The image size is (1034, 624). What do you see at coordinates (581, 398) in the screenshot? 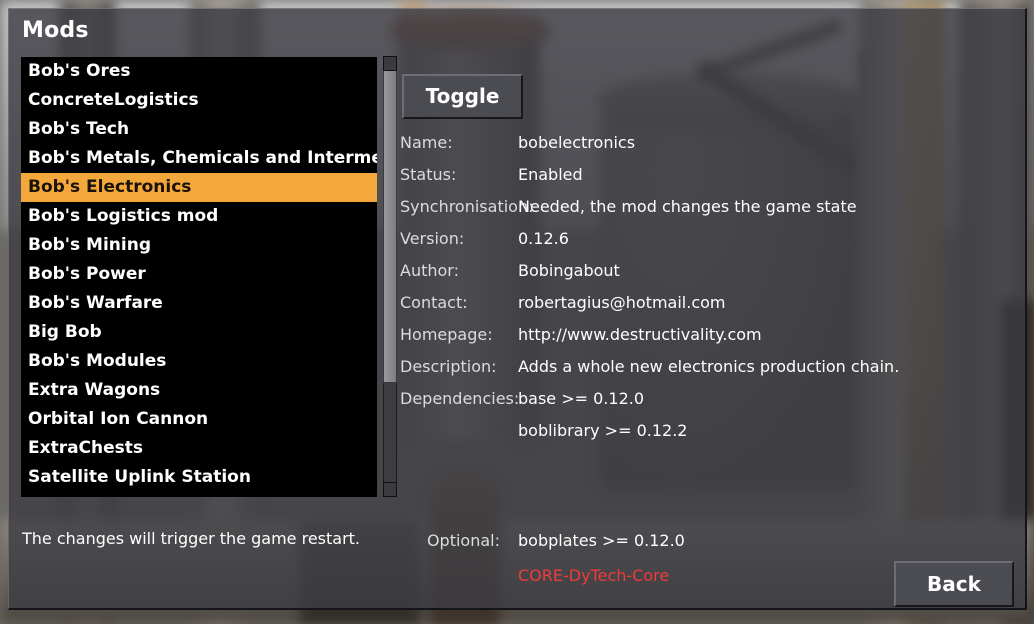
I see `detail-value: base >= 0.12.0` at bounding box center [581, 398].